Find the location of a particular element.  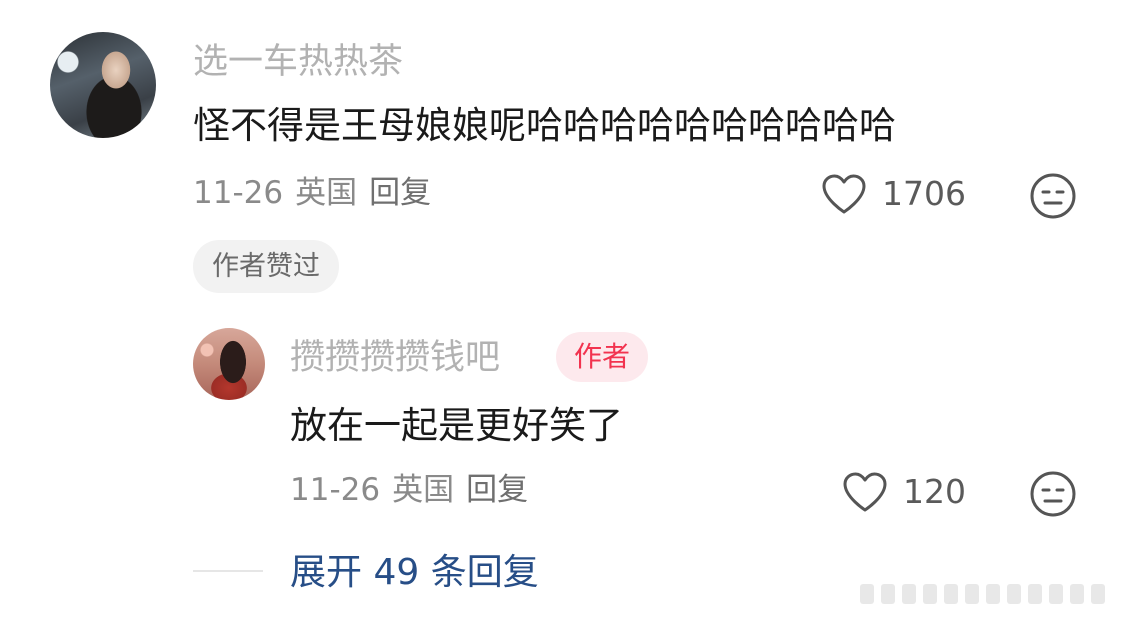

comment-meta: 11-26 英国 回复 is located at coordinates (318, 193).